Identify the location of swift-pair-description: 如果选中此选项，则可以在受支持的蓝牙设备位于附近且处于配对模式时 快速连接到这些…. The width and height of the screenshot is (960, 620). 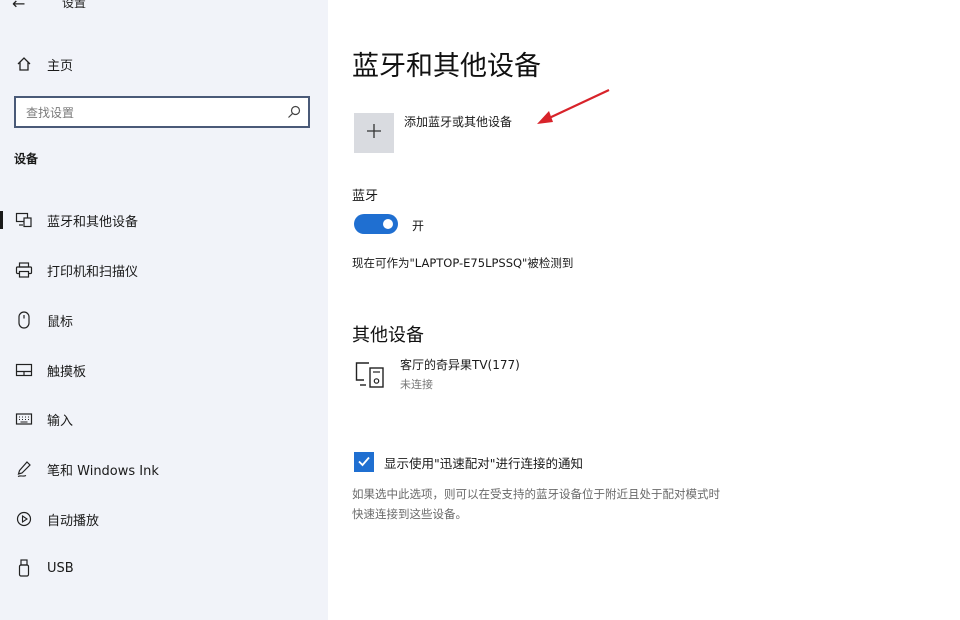
(602, 504).